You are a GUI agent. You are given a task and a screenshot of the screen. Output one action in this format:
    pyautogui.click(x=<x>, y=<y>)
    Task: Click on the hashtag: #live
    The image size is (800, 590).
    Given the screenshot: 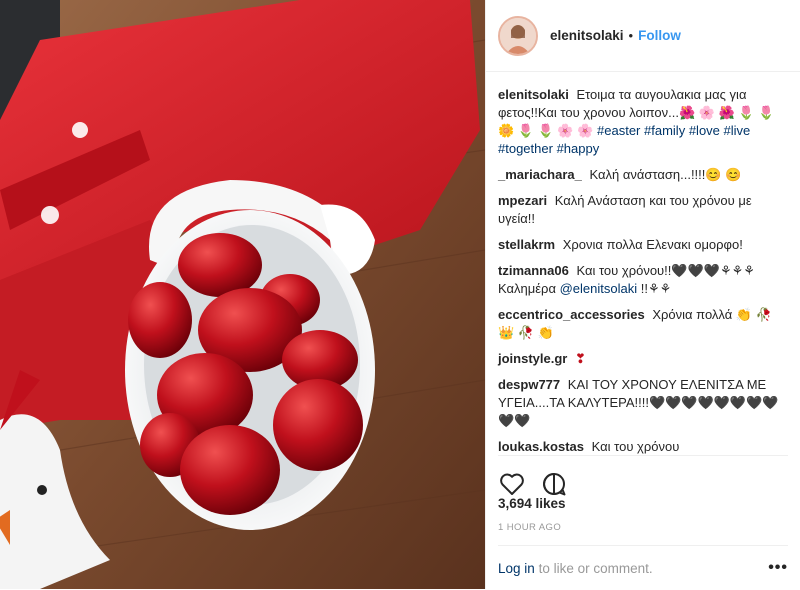 What is the action you would take?
    pyautogui.click(x=737, y=130)
    